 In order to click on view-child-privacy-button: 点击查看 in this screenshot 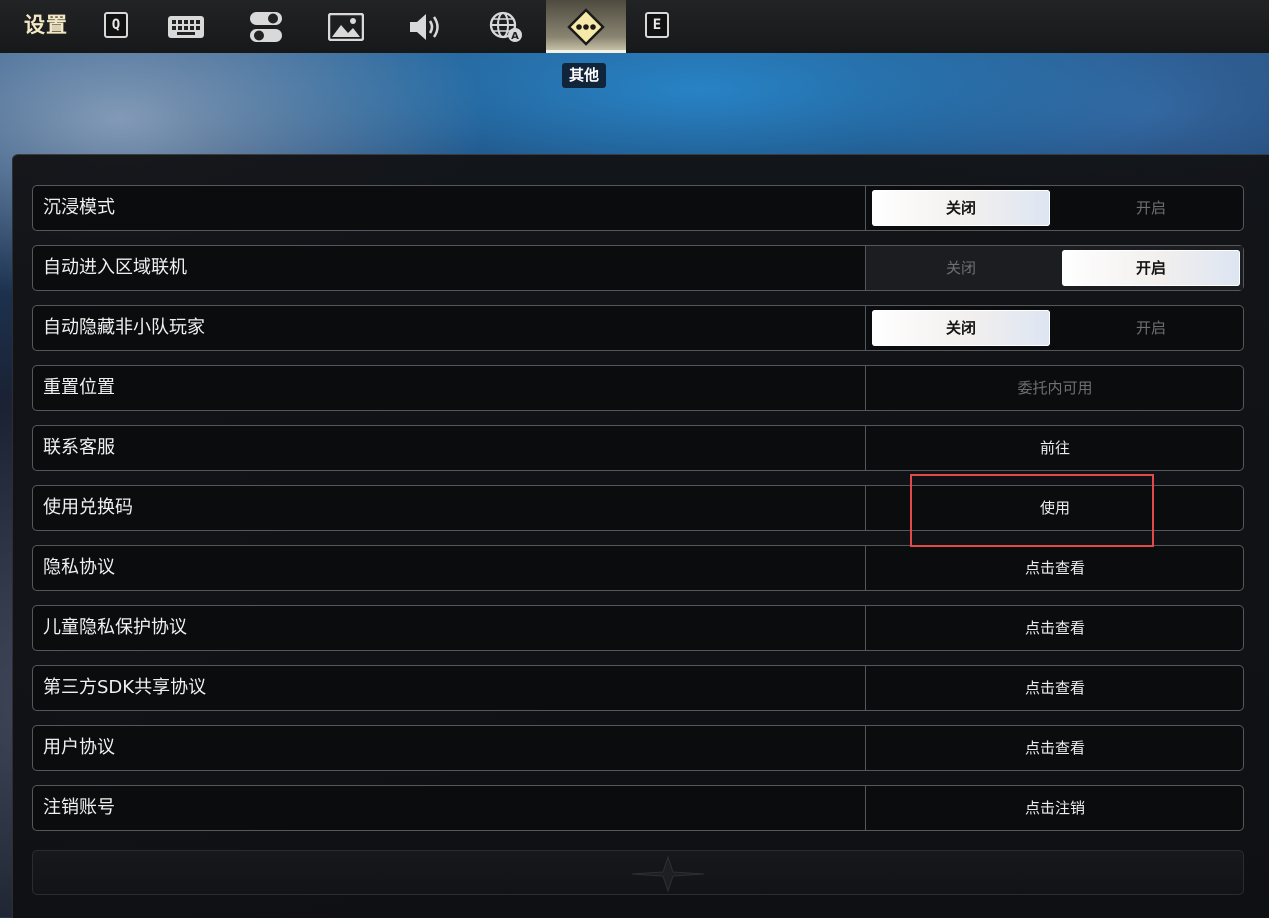, I will do `click(1055, 628)`.